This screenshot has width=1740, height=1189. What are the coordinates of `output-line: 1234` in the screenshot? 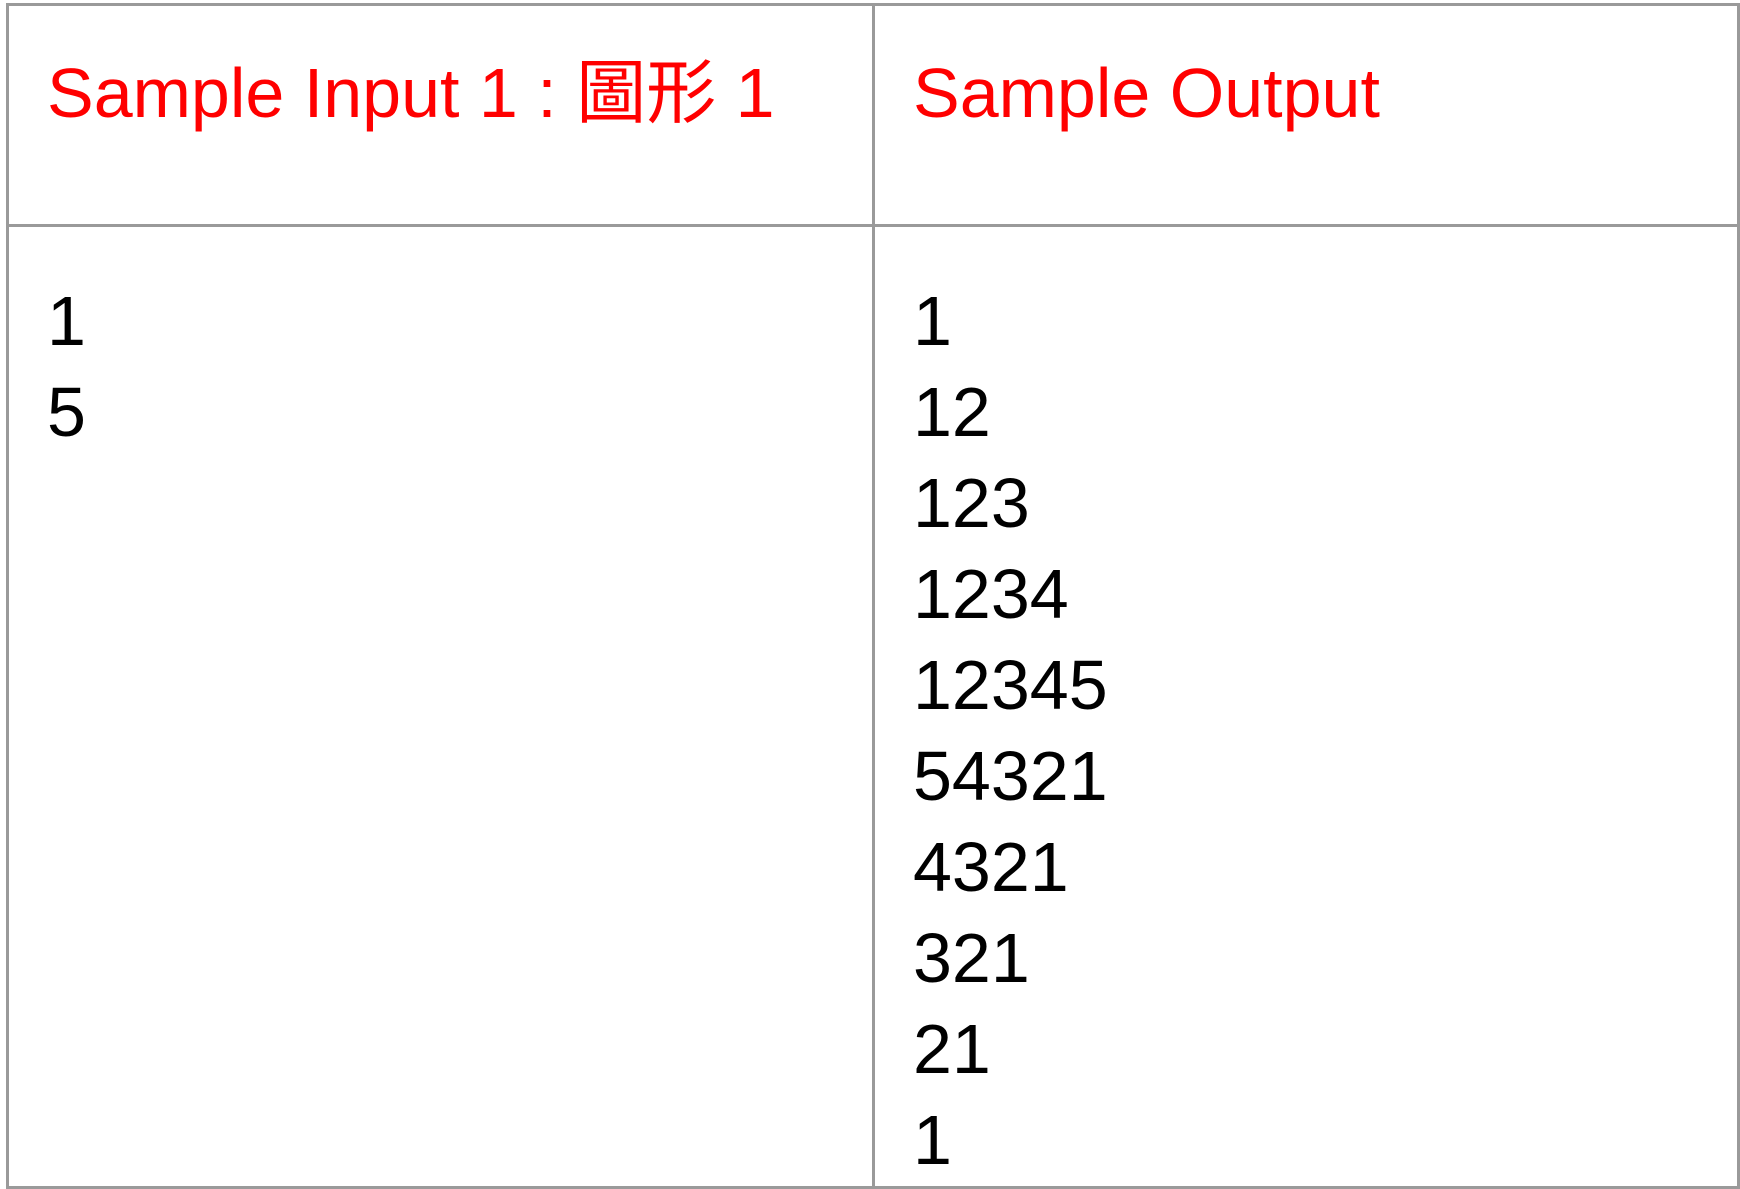 It's located at (991, 594).